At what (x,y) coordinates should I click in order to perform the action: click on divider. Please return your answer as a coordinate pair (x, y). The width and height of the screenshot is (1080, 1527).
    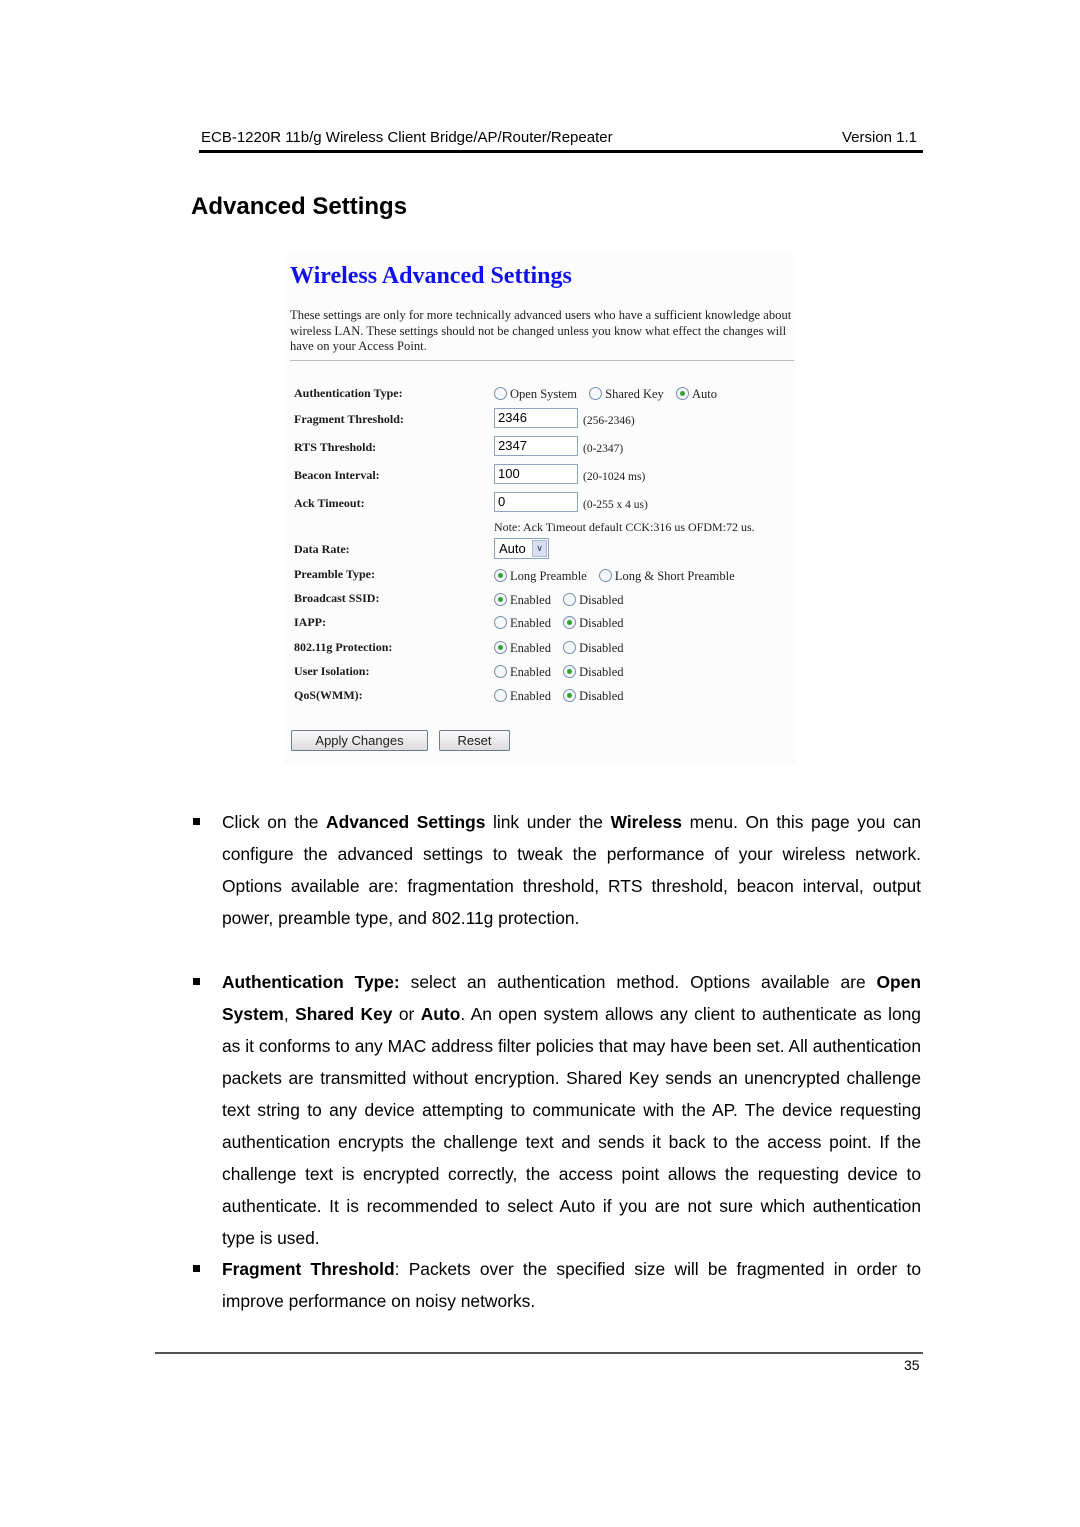
    Looking at the image, I should click on (542, 360).